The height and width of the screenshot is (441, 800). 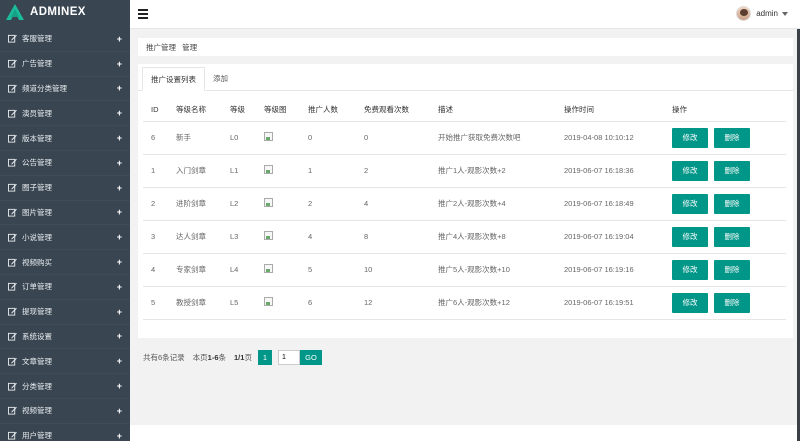 I want to click on tab-add: 添加, so click(x=220, y=78).